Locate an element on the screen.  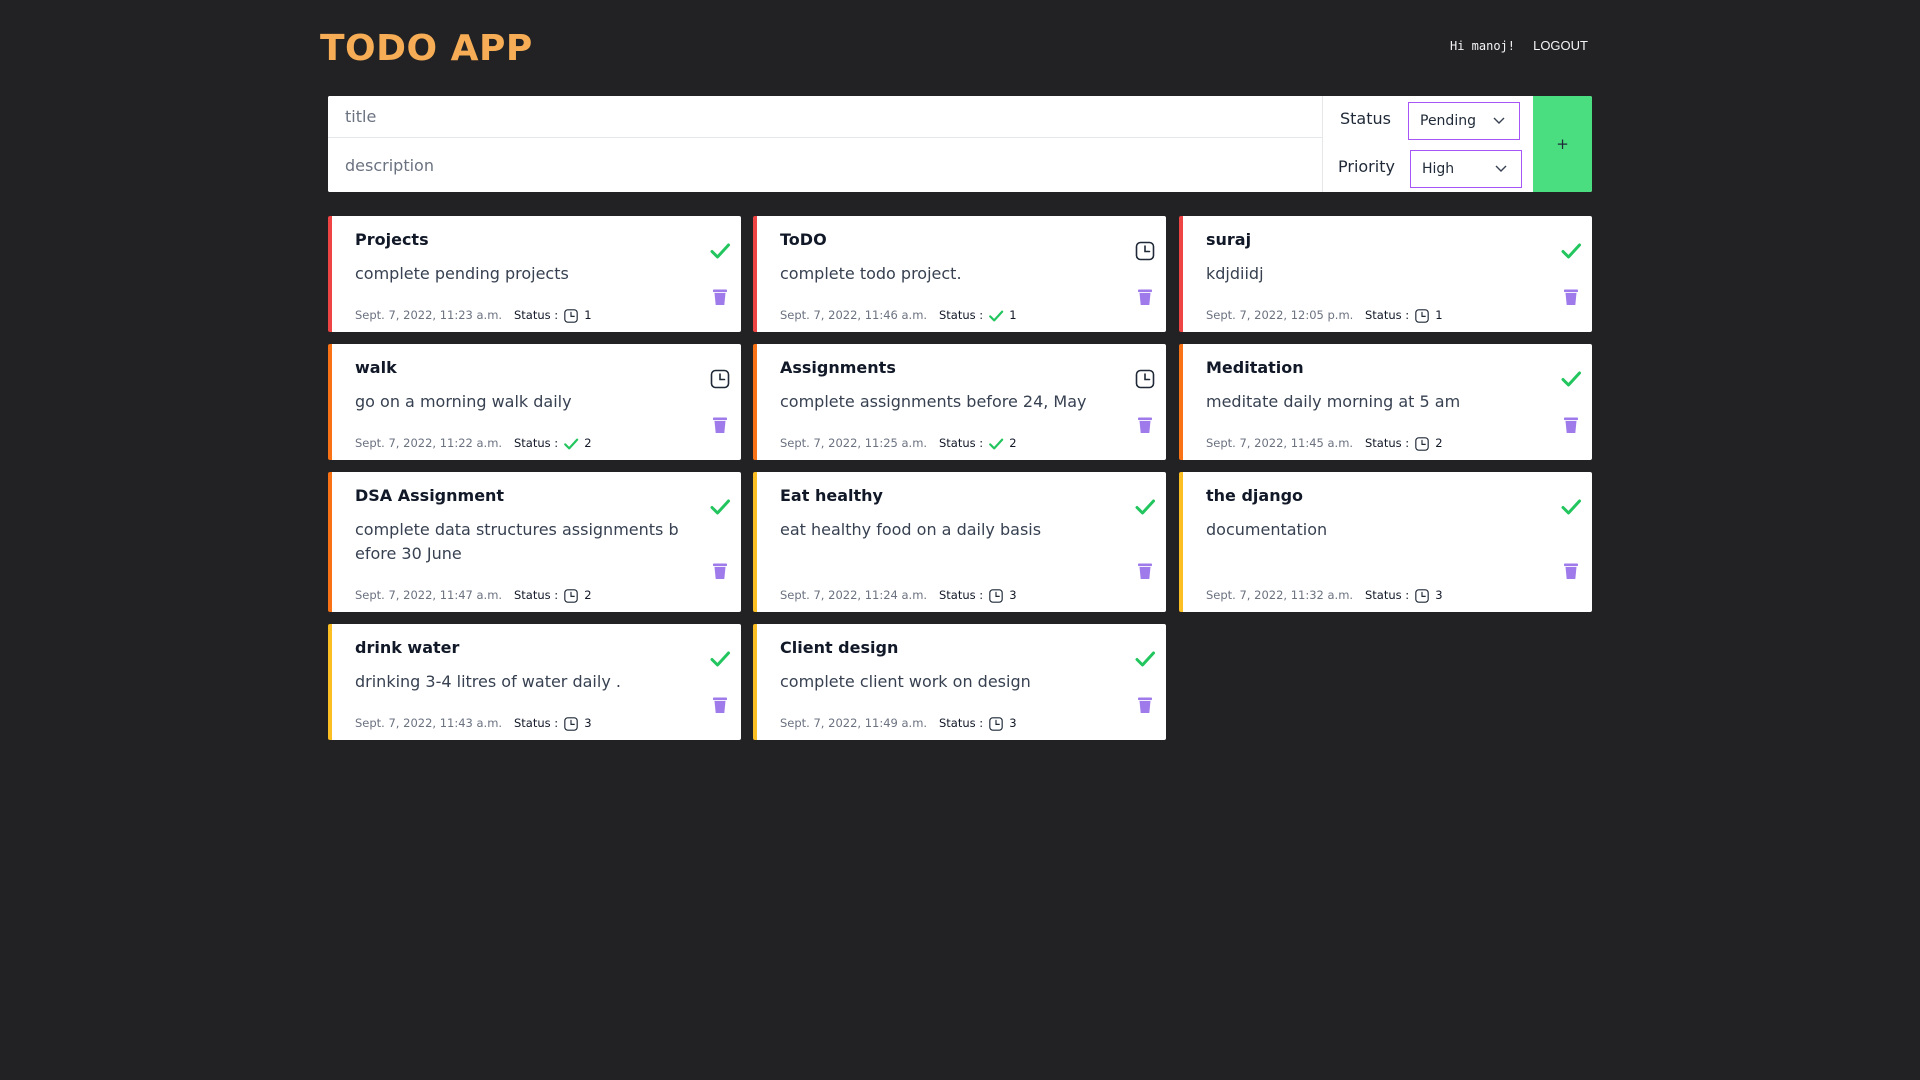
todo-status: Status : 2 is located at coordinates (1404, 443).